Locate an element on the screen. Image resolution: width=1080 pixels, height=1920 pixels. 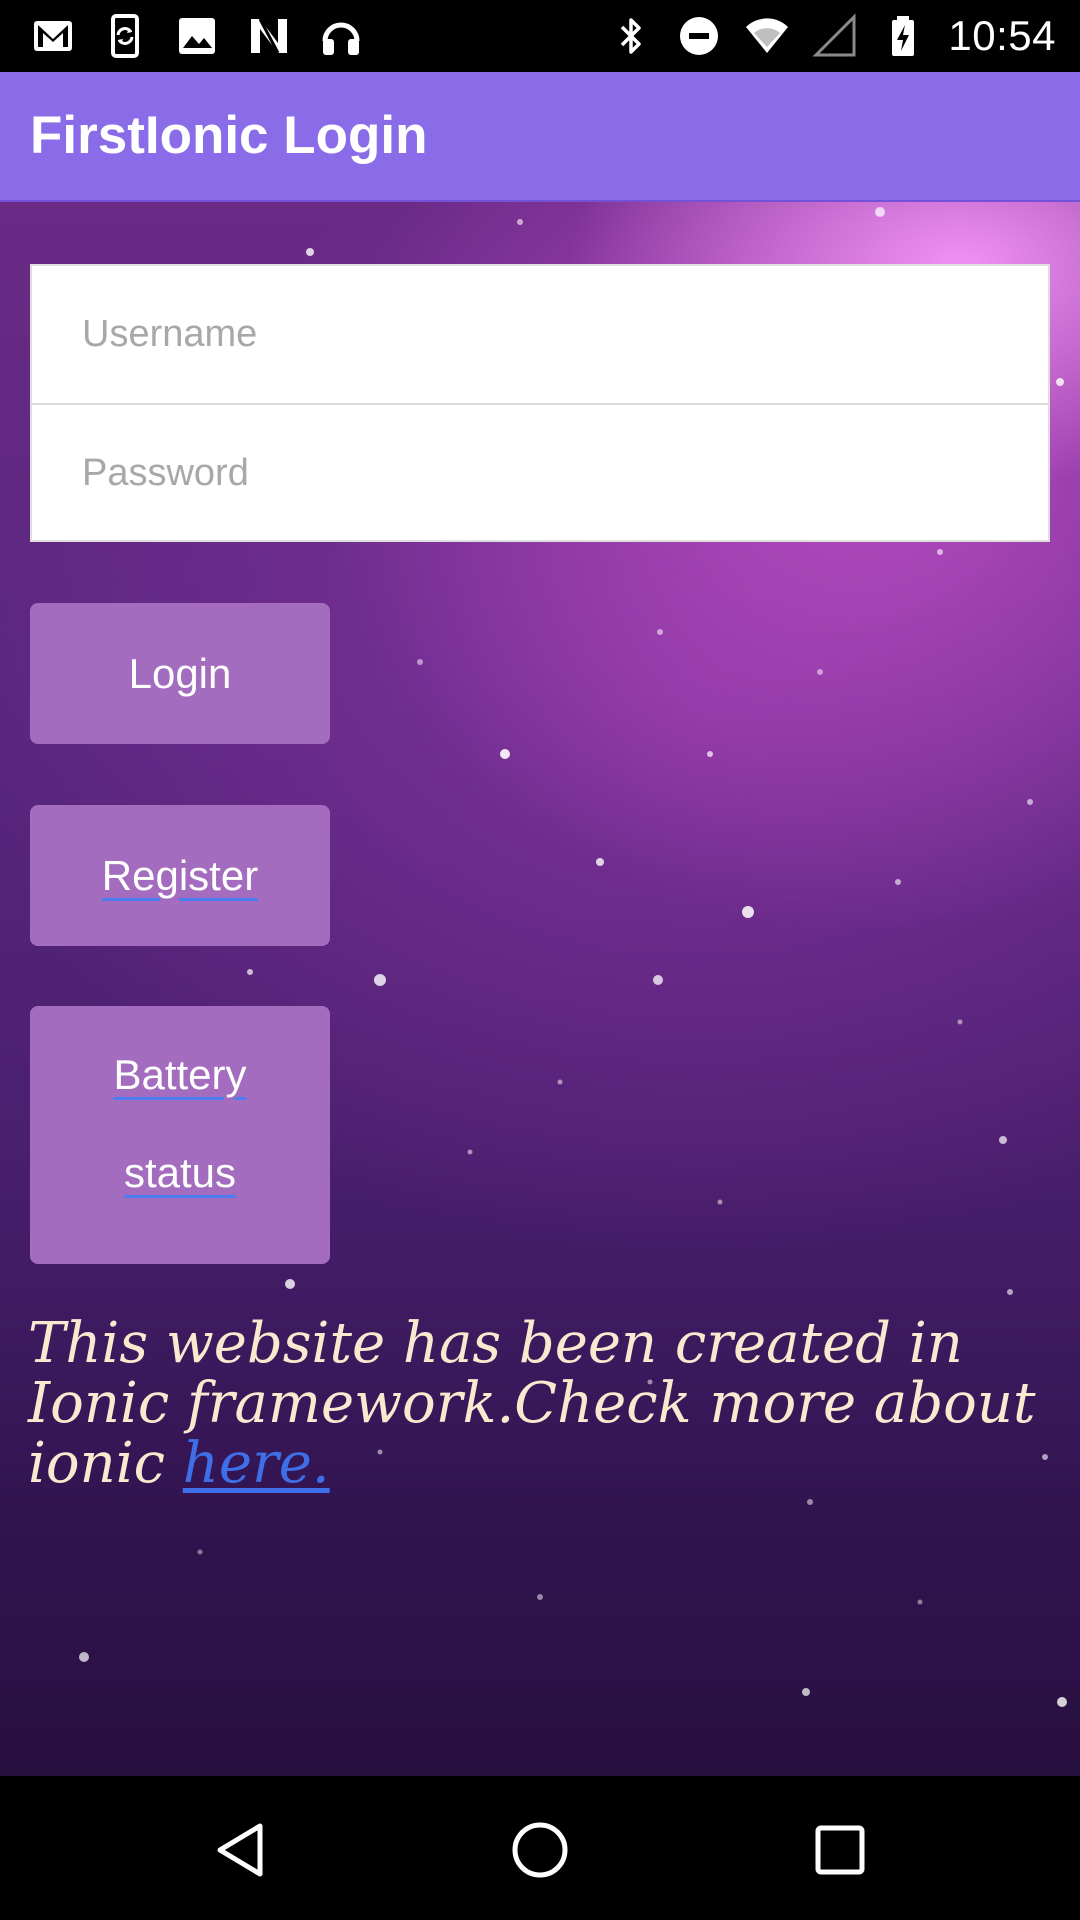
page-title: FirstIonic Login is located at coordinates (229, 135).